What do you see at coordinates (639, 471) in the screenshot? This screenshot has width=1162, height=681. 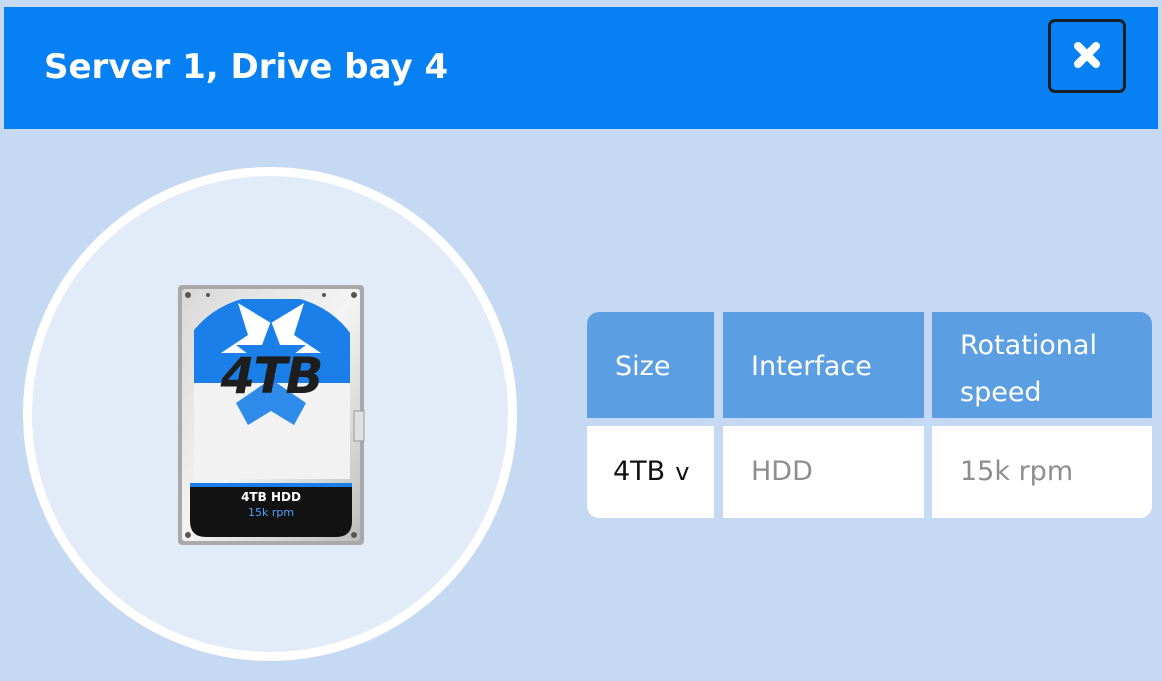 I see `size-value: 4TB` at bounding box center [639, 471].